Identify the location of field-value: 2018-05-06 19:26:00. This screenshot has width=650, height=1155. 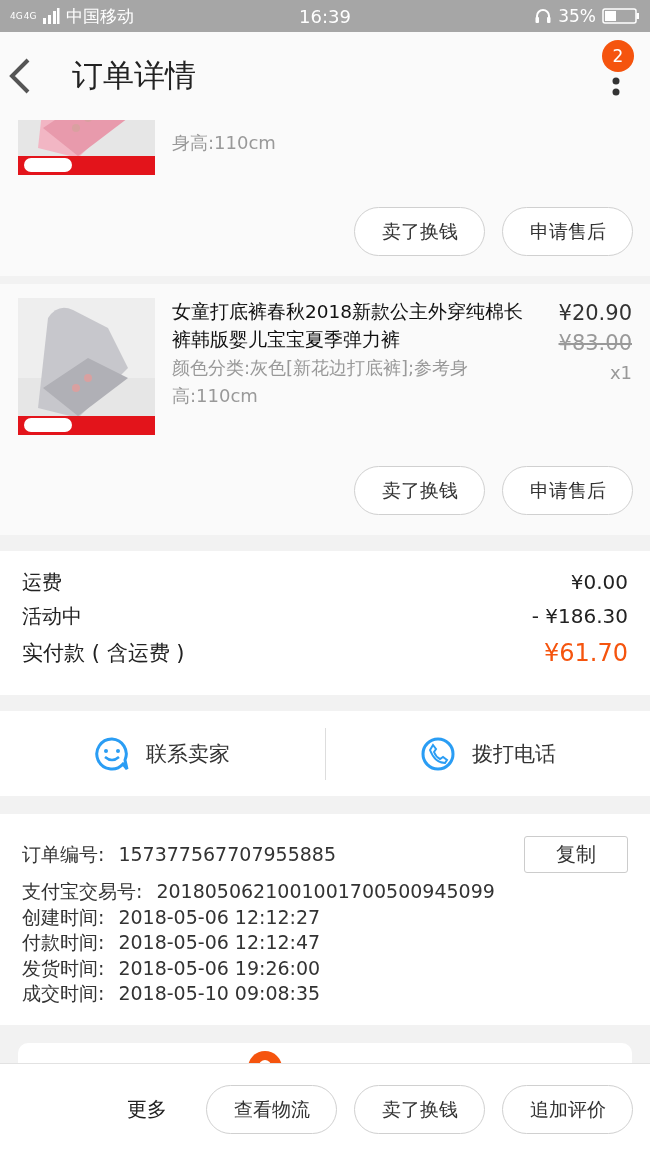
(219, 968).